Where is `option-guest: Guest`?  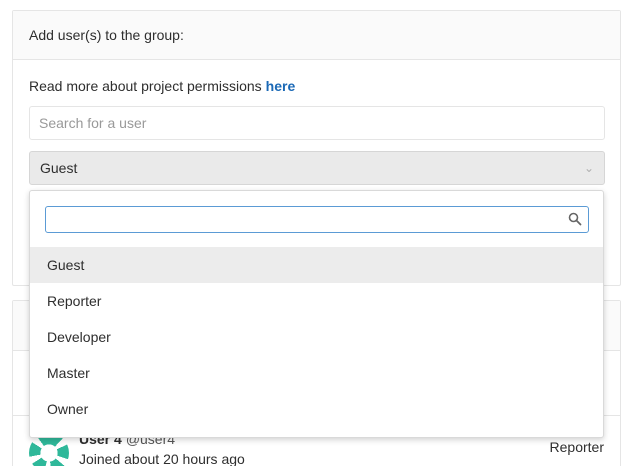 option-guest: Guest is located at coordinates (316, 265).